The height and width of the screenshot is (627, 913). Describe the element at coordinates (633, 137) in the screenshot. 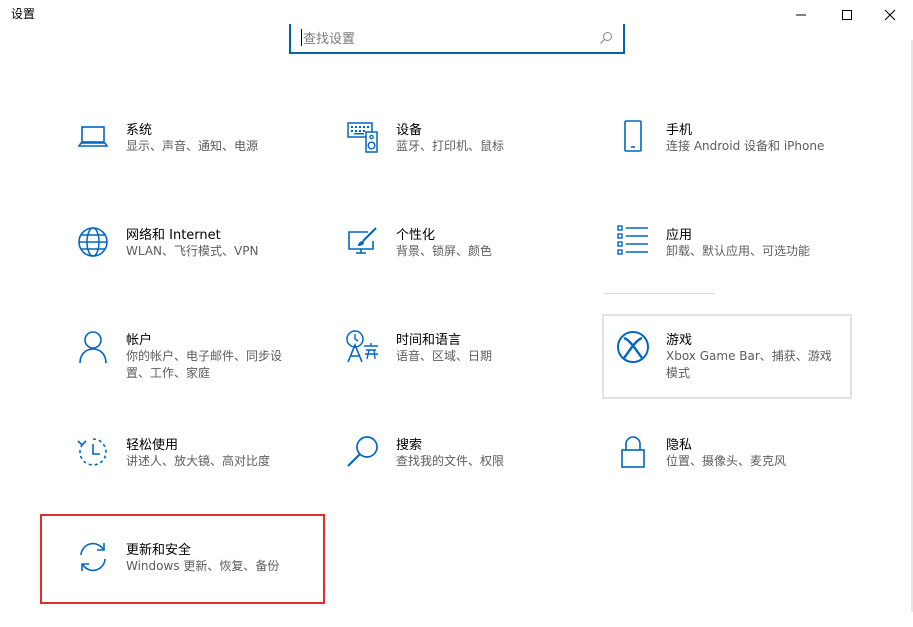

I see `phone-icon` at that location.